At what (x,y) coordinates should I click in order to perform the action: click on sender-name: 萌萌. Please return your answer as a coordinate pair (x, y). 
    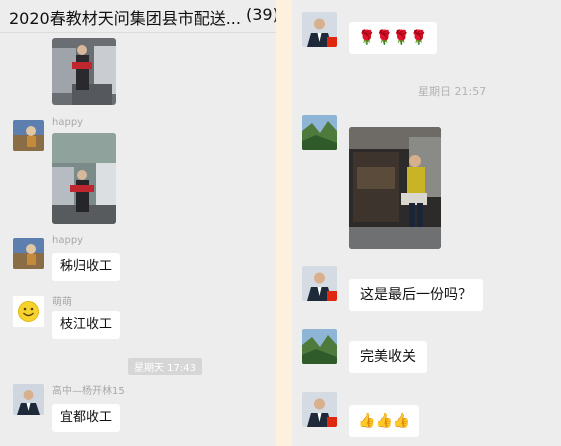
    Looking at the image, I should click on (62, 302).